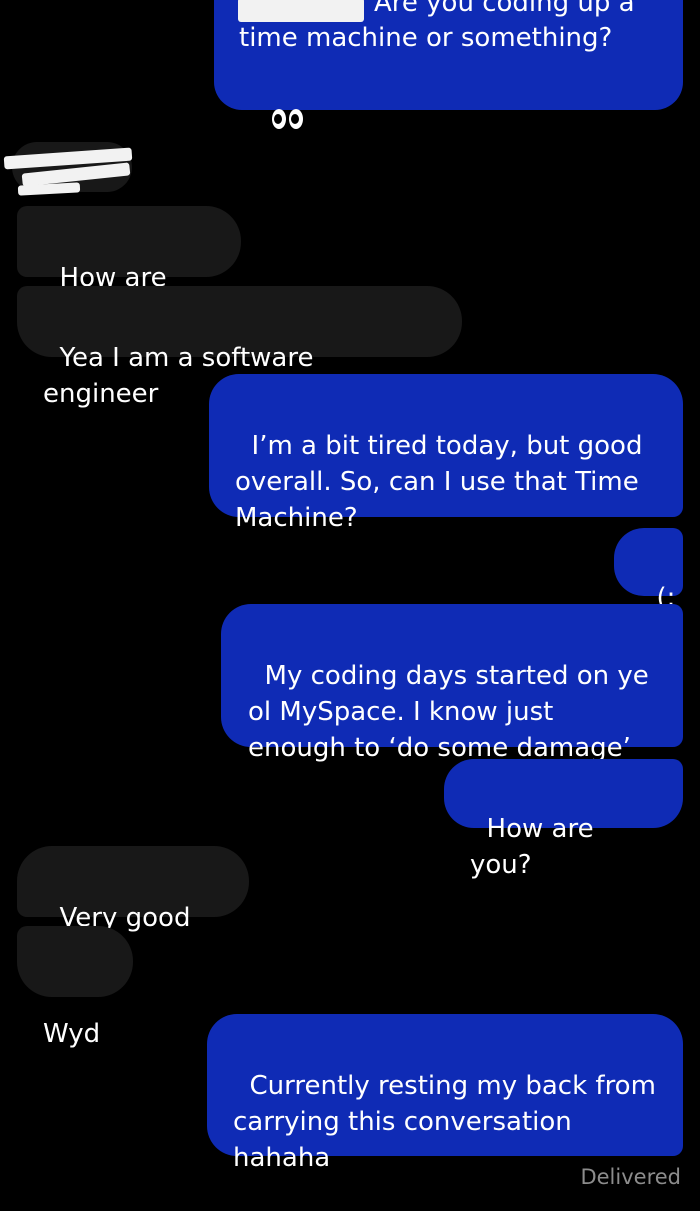 This screenshot has height=1211, width=700. Describe the element at coordinates (630, 1177) in the screenshot. I see `delivered-status: Delivered` at that location.